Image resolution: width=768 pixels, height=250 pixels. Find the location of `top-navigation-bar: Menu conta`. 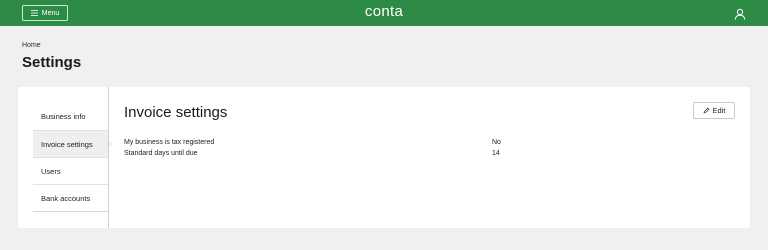

top-navigation-bar: Menu conta is located at coordinates (384, 13).